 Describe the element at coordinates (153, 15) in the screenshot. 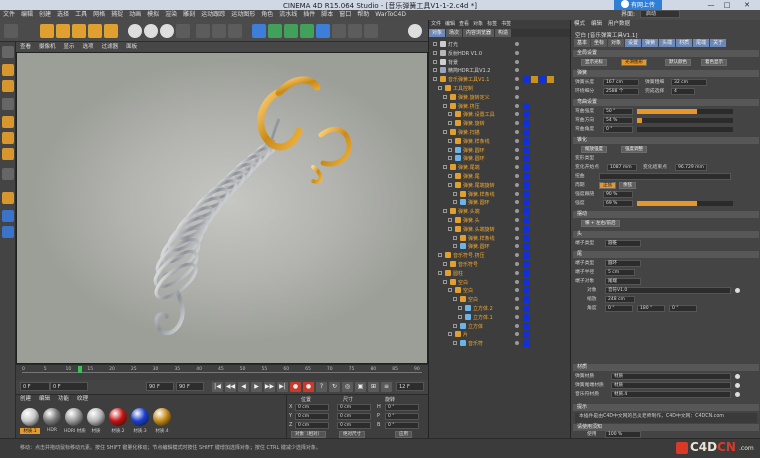

I see `menu-item: 模拟` at that location.